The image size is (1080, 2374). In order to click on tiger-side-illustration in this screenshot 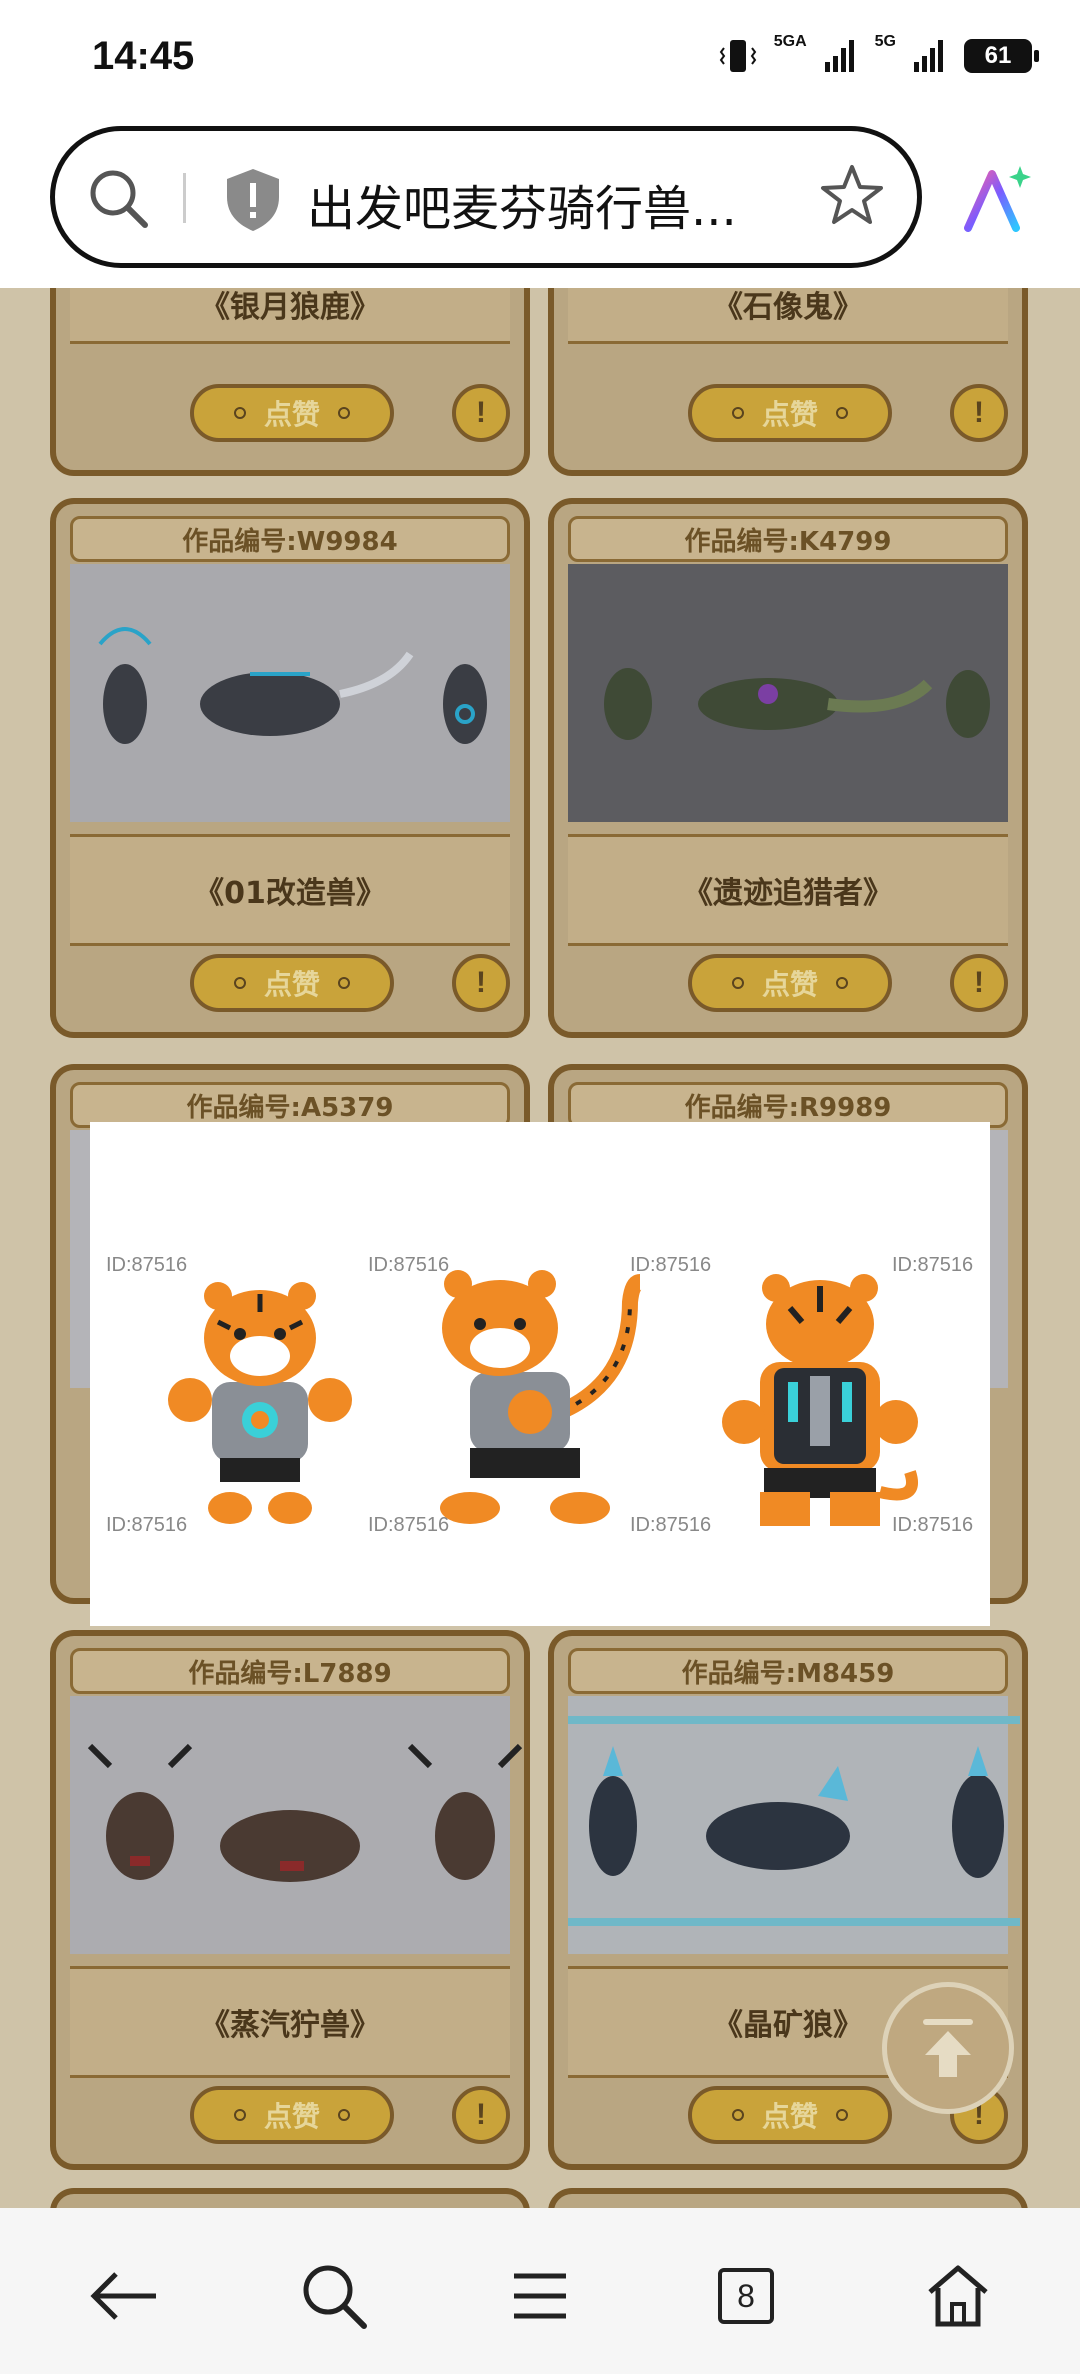, I will do `click(541, 1397)`.